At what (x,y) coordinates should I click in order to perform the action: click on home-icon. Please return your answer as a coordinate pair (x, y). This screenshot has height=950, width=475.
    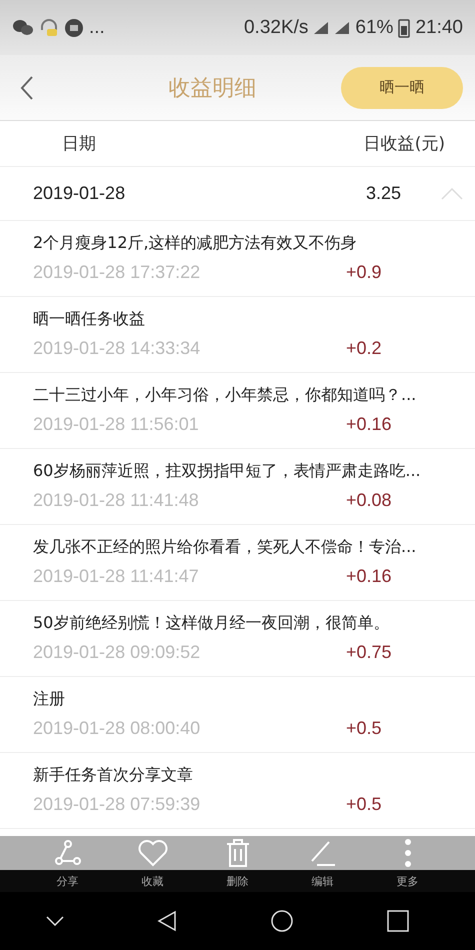
    Looking at the image, I should click on (282, 921).